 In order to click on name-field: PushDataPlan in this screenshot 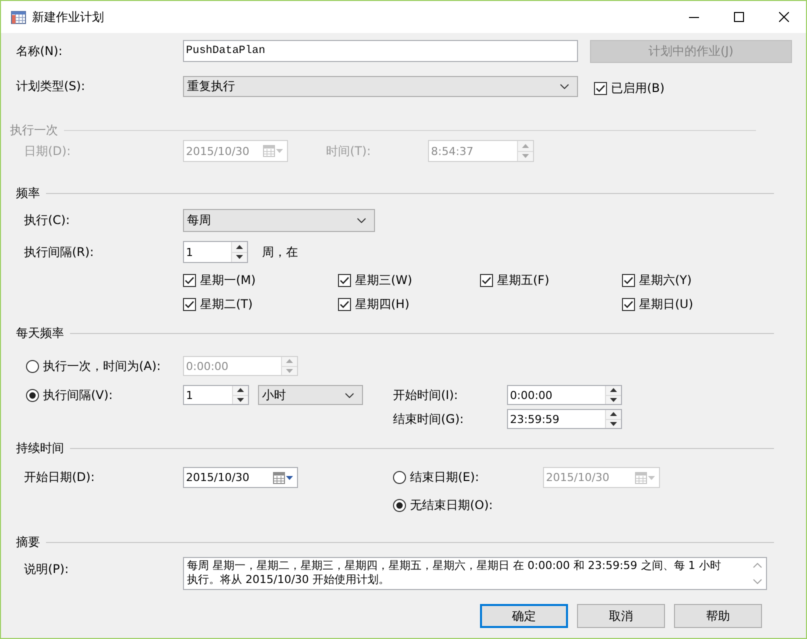, I will do `click(380, 51)`.